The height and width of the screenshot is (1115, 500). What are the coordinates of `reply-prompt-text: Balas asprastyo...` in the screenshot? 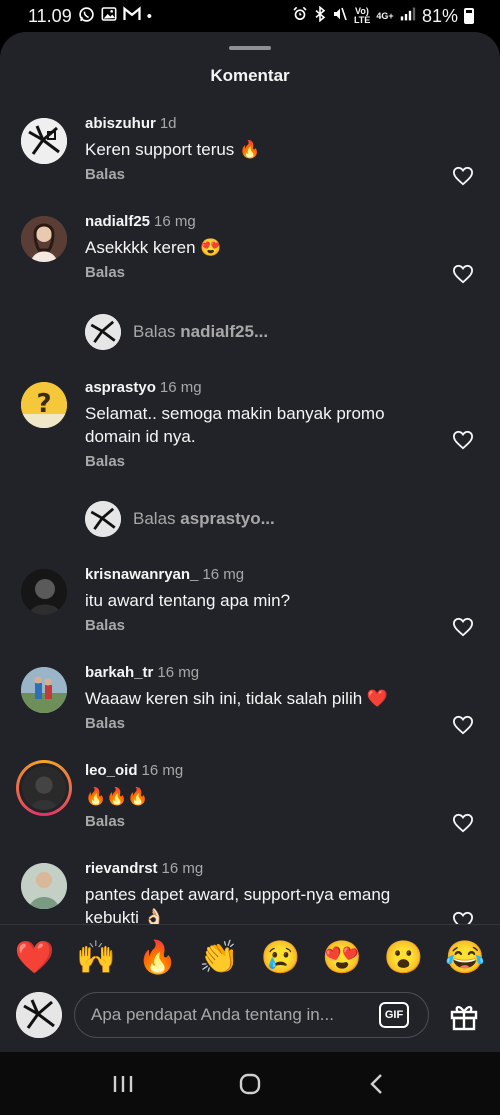 It's located at (204, 518).